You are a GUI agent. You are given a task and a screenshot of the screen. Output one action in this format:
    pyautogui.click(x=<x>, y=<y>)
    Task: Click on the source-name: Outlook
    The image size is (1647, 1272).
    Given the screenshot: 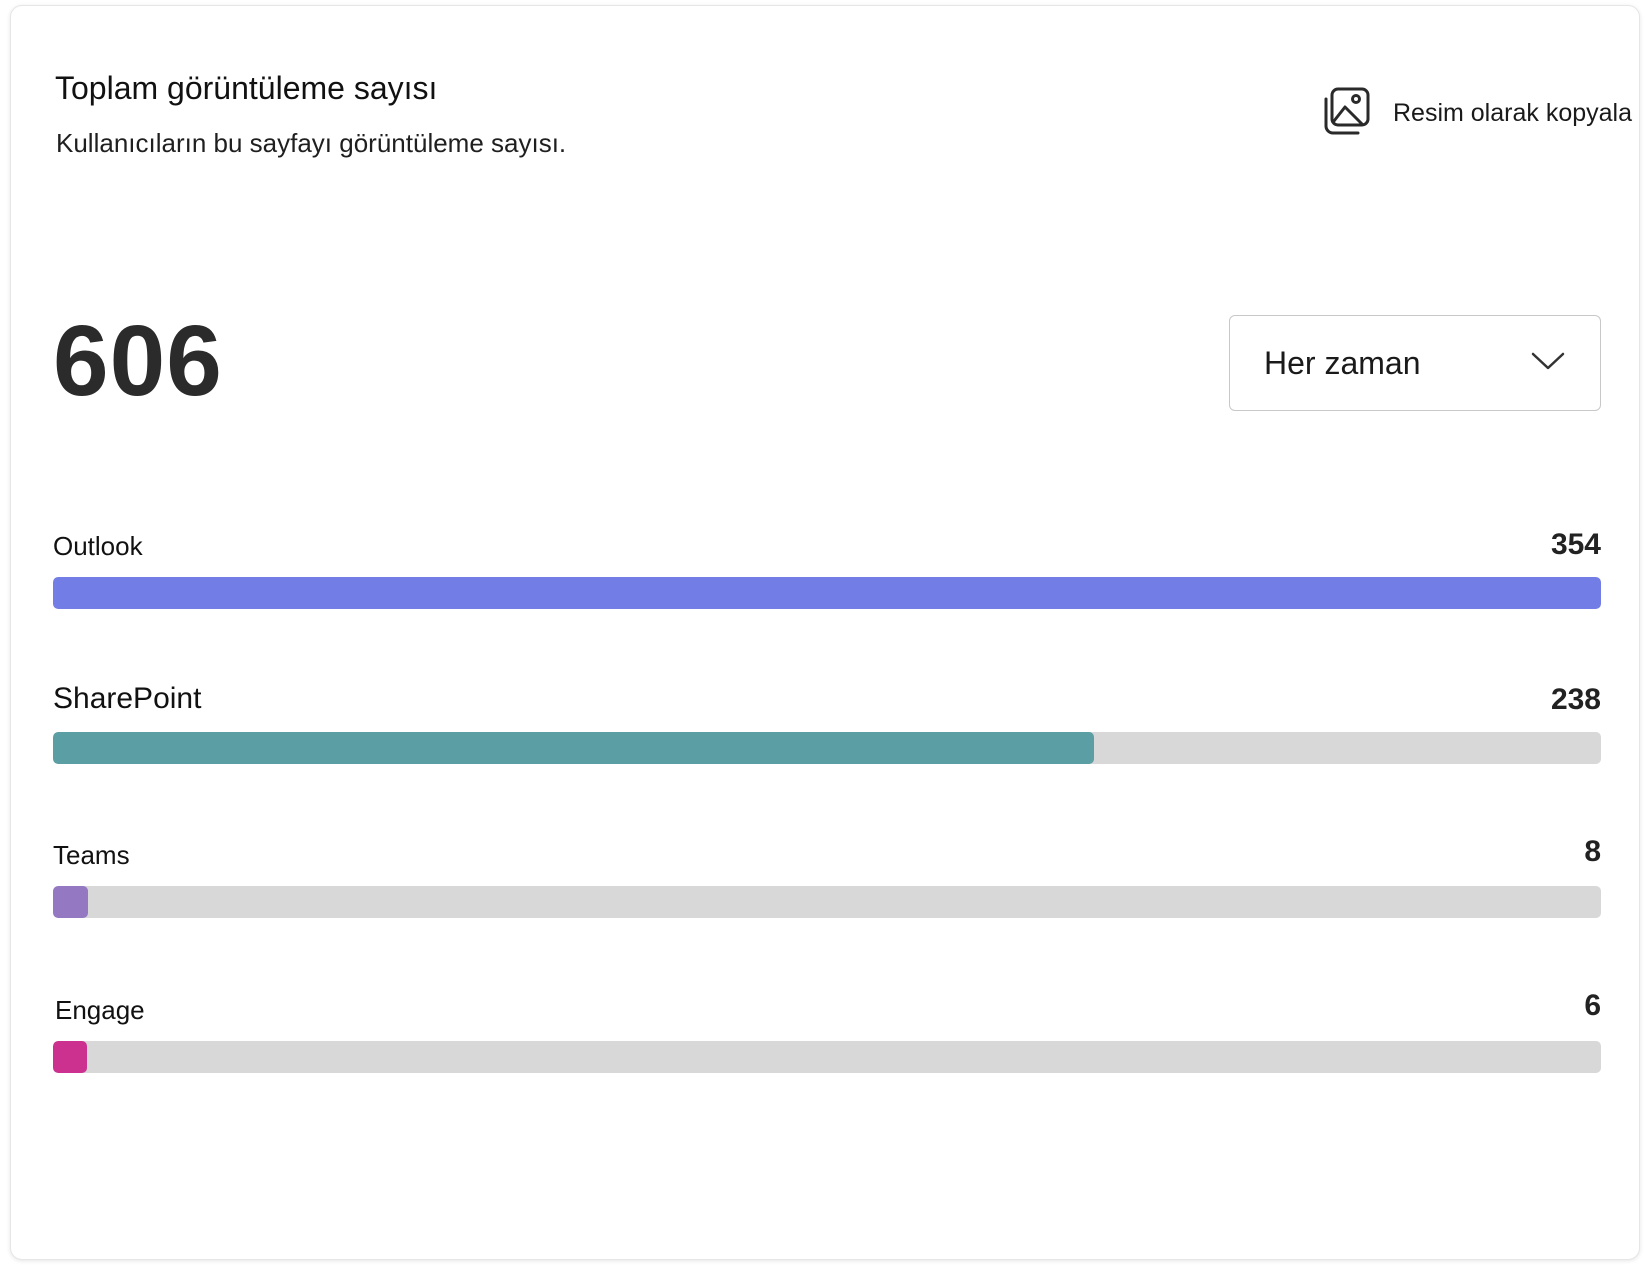 What is the action you would take?
    pyautogui.click(x=98, y=546)
    